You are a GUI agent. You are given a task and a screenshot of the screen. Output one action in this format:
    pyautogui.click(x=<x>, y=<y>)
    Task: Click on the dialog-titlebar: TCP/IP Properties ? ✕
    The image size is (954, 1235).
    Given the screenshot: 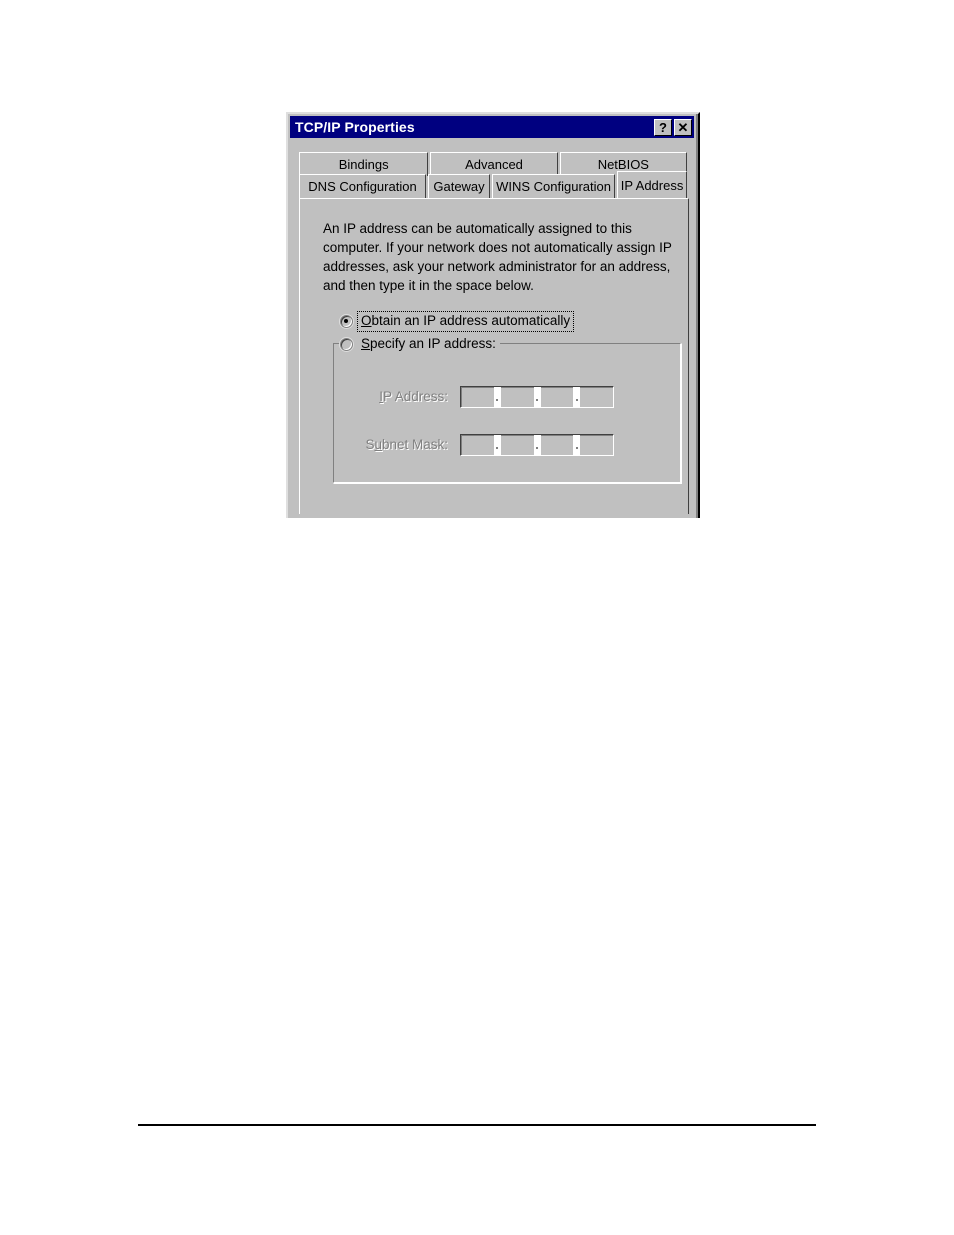 What is the action you would take?
    pyautogui.click(x=492, y=127)
    